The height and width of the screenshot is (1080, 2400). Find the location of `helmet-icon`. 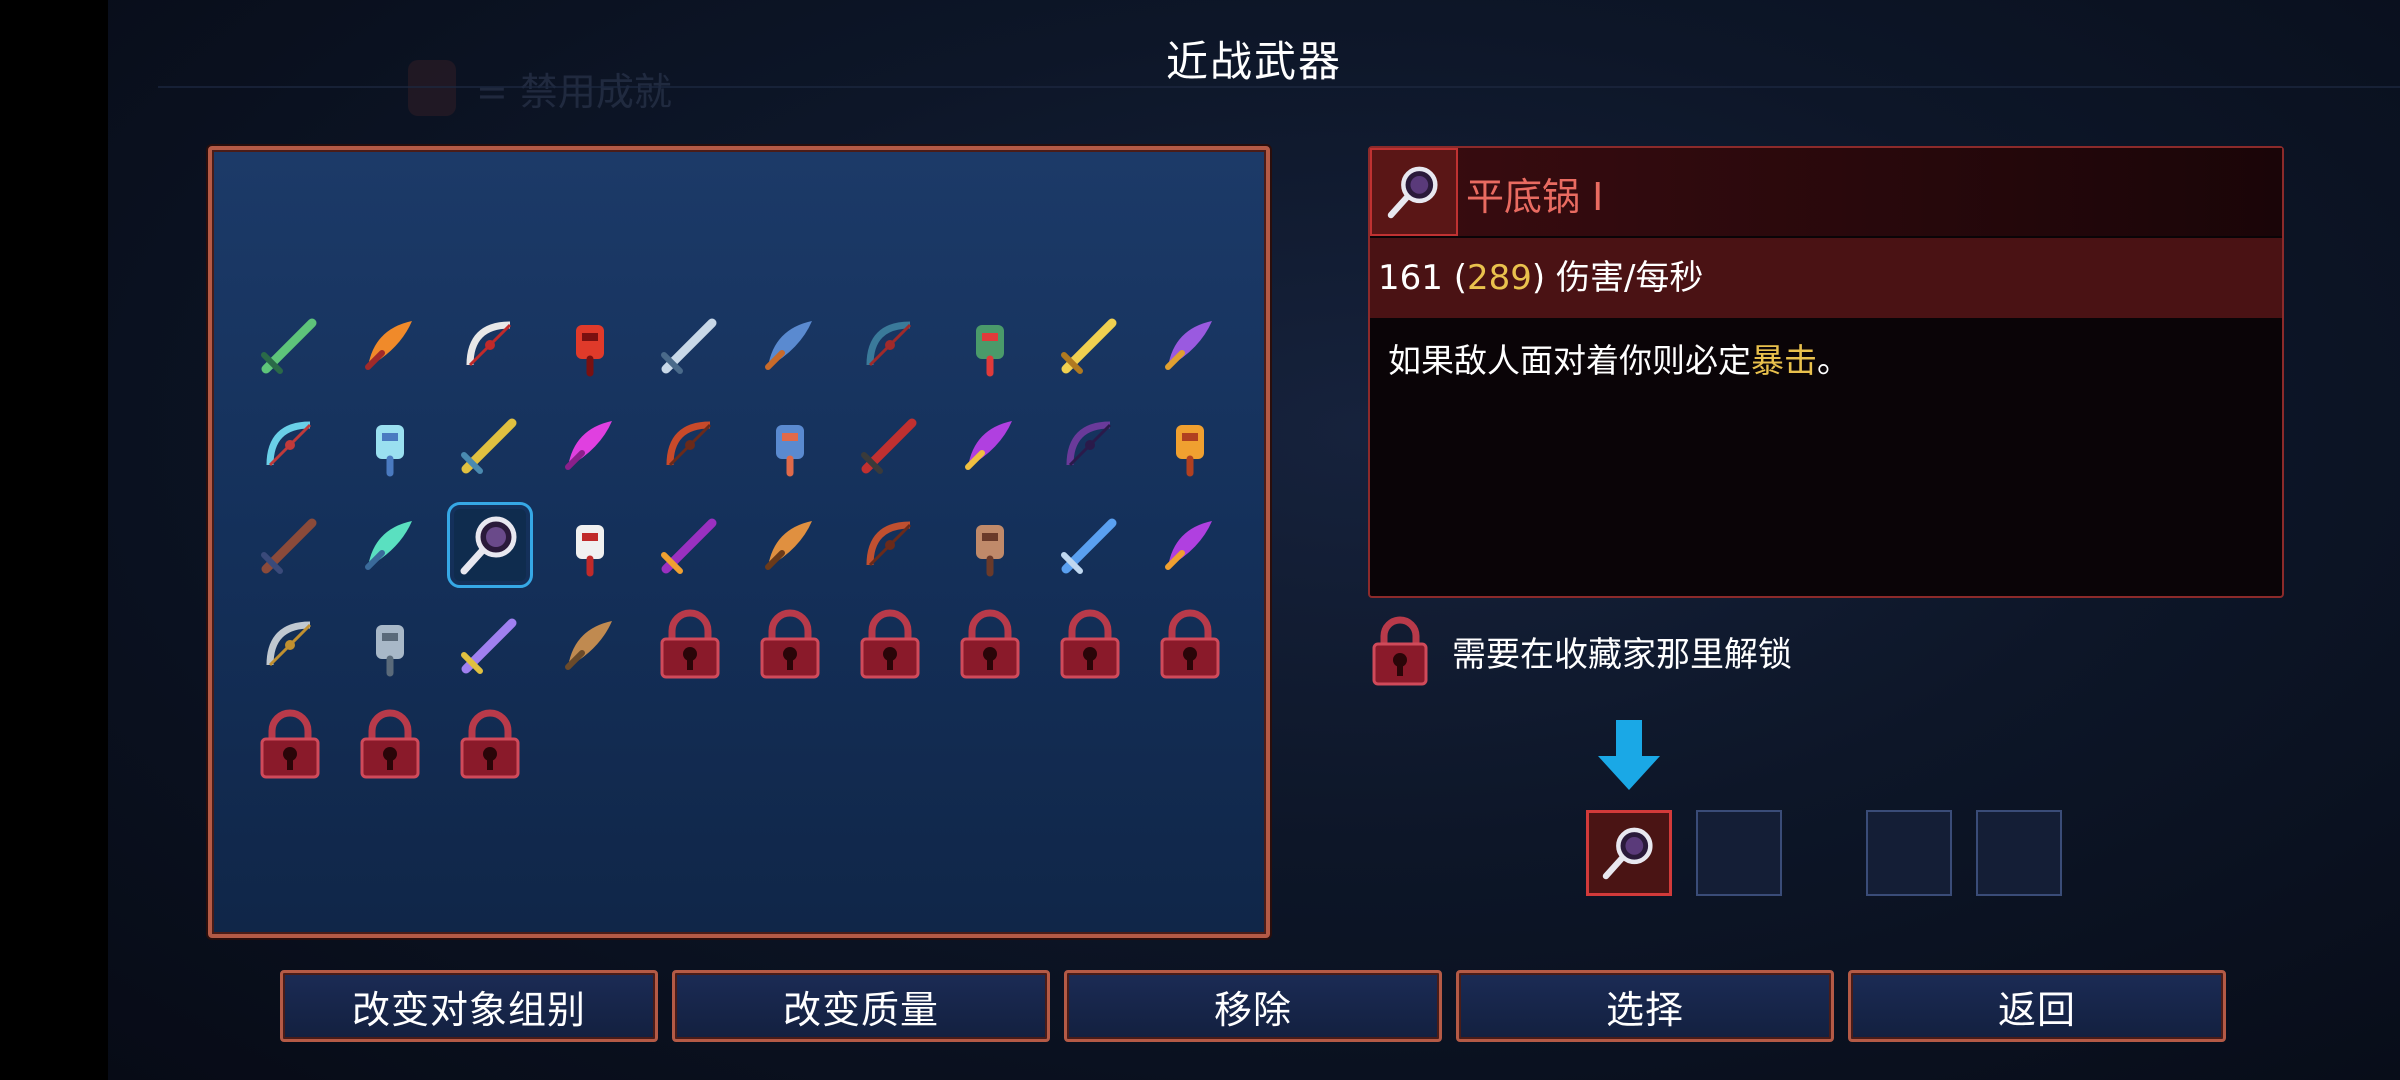

helmet-icon is located at coordinates (890, 445).